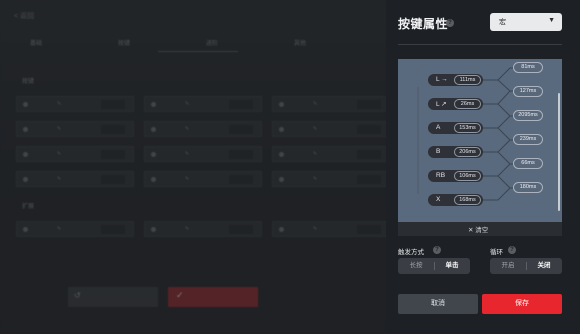 This screenshot has height=334, width=580. I want to click on macro-key-step: X 168ms, so click(455, 200).